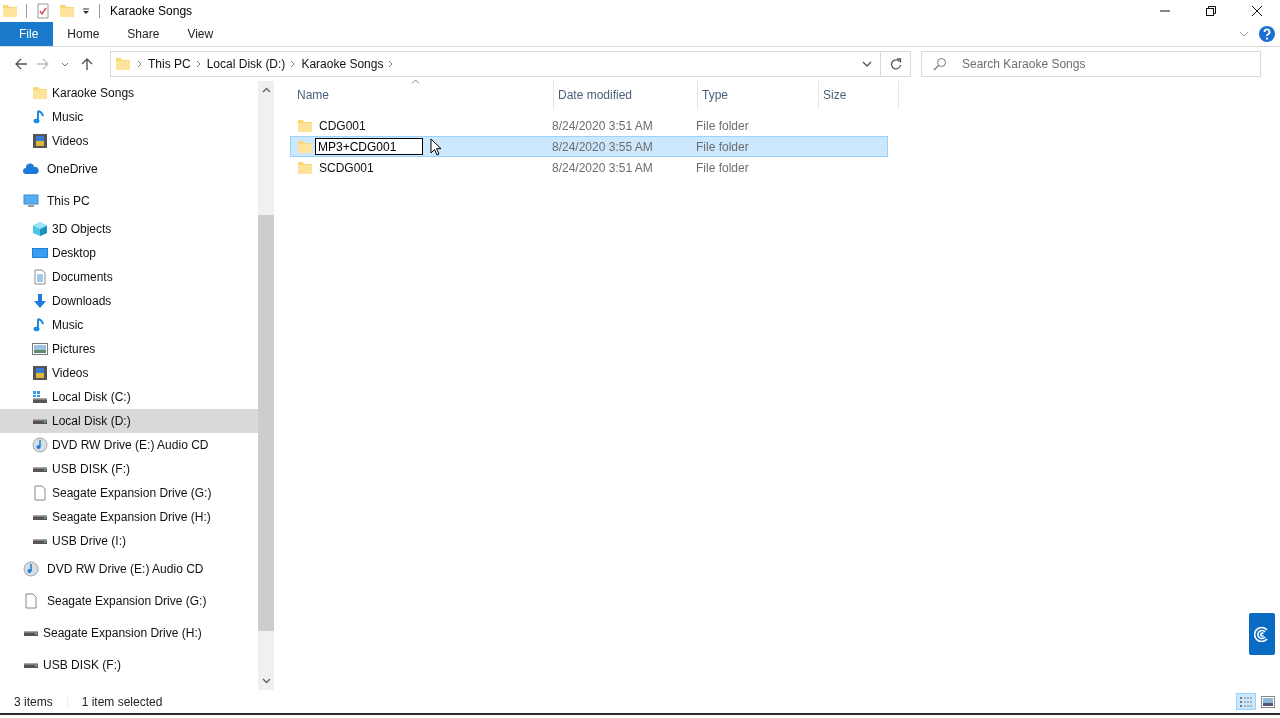 The image size is (1280, 718). Describe the element at coordinates (129, 169) in the screenshot. I see `nav-item: OneDrive` at that location.